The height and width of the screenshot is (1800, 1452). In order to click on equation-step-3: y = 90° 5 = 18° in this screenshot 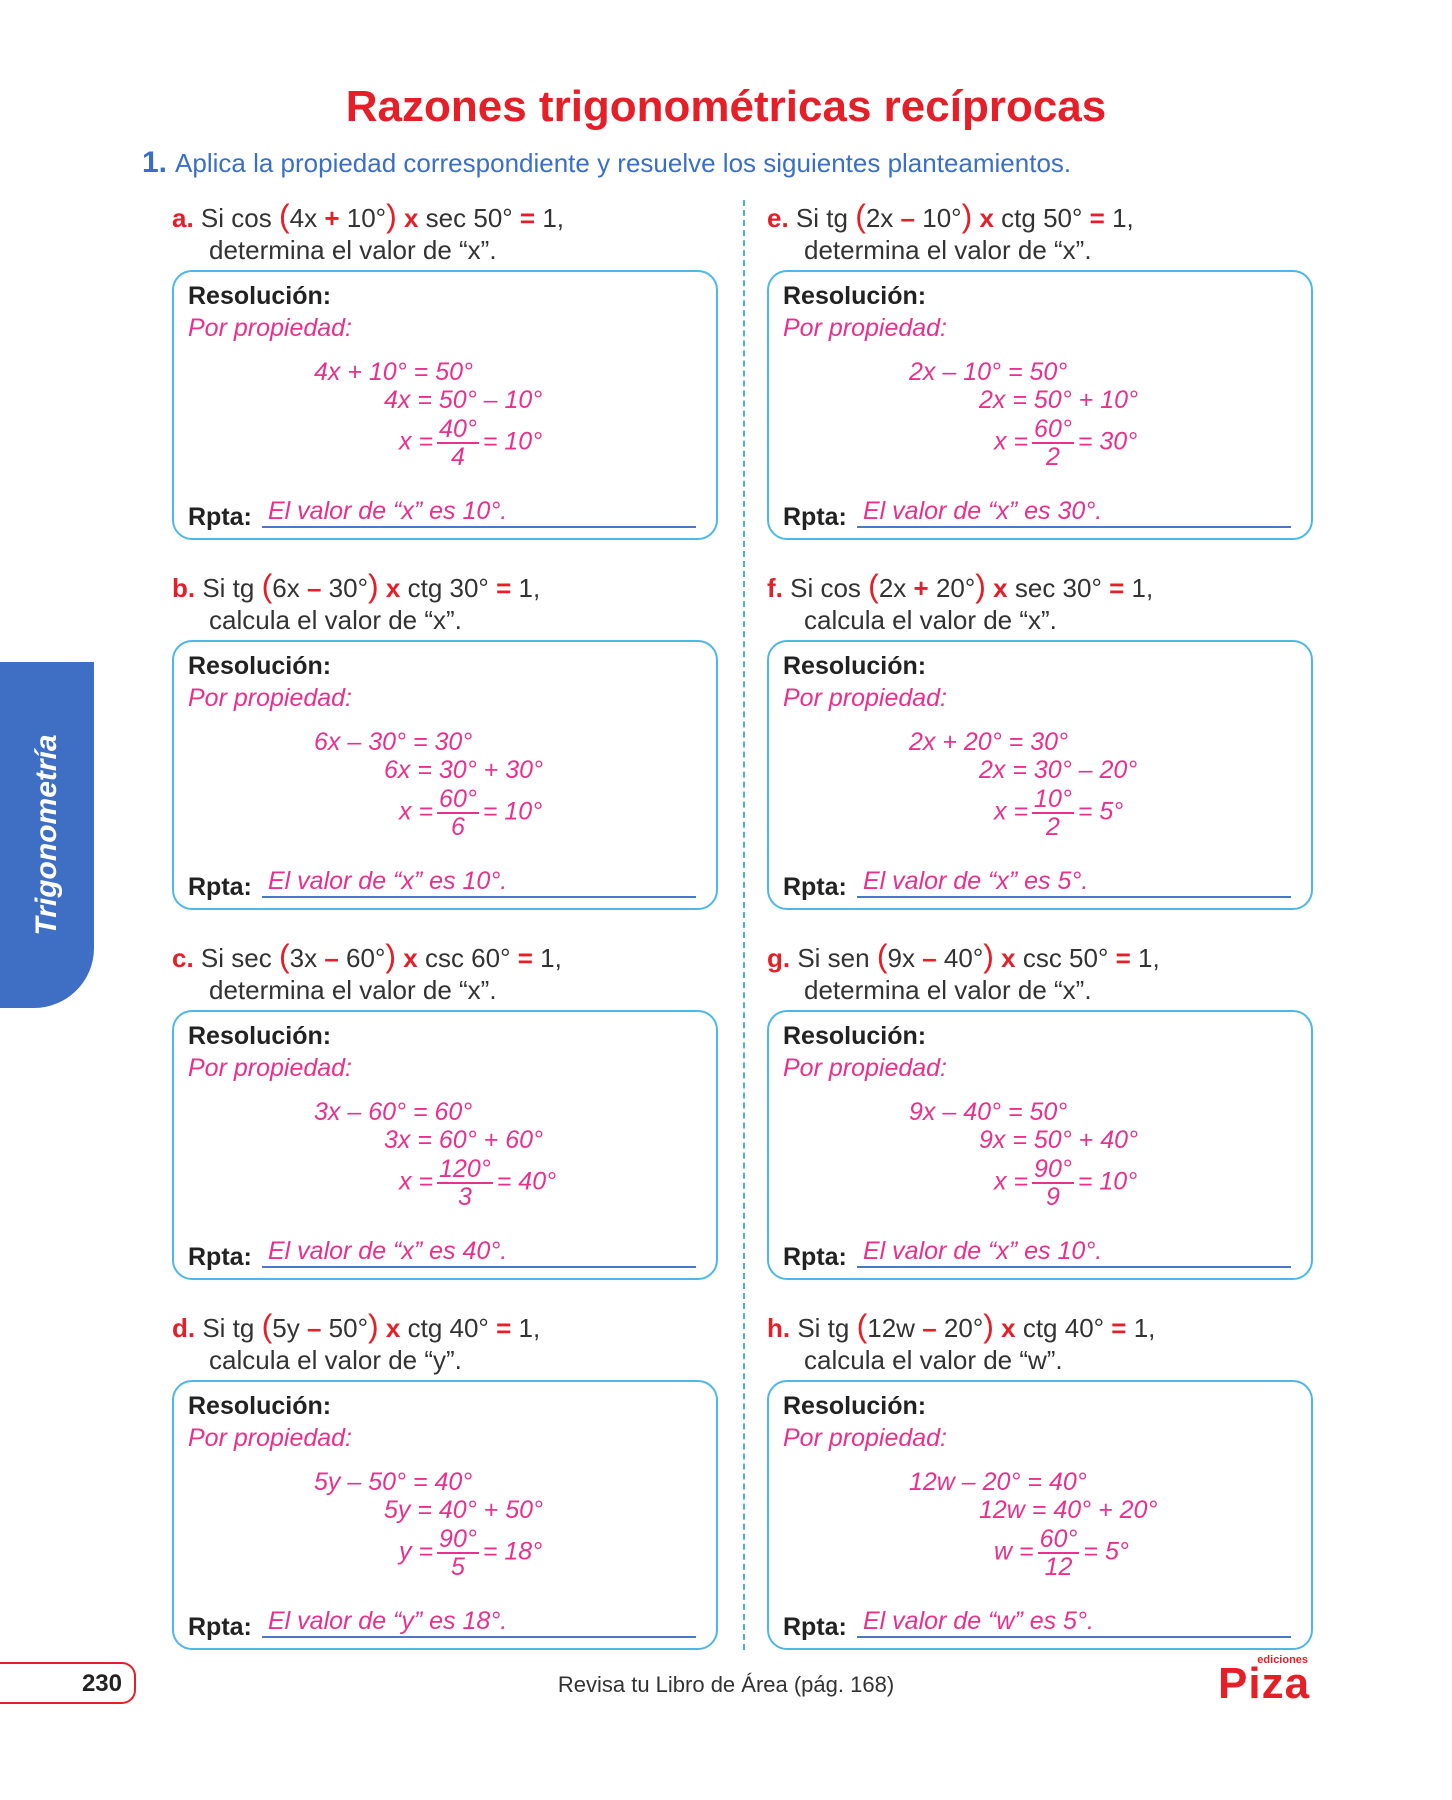, I will do `click(470, 1553)`.